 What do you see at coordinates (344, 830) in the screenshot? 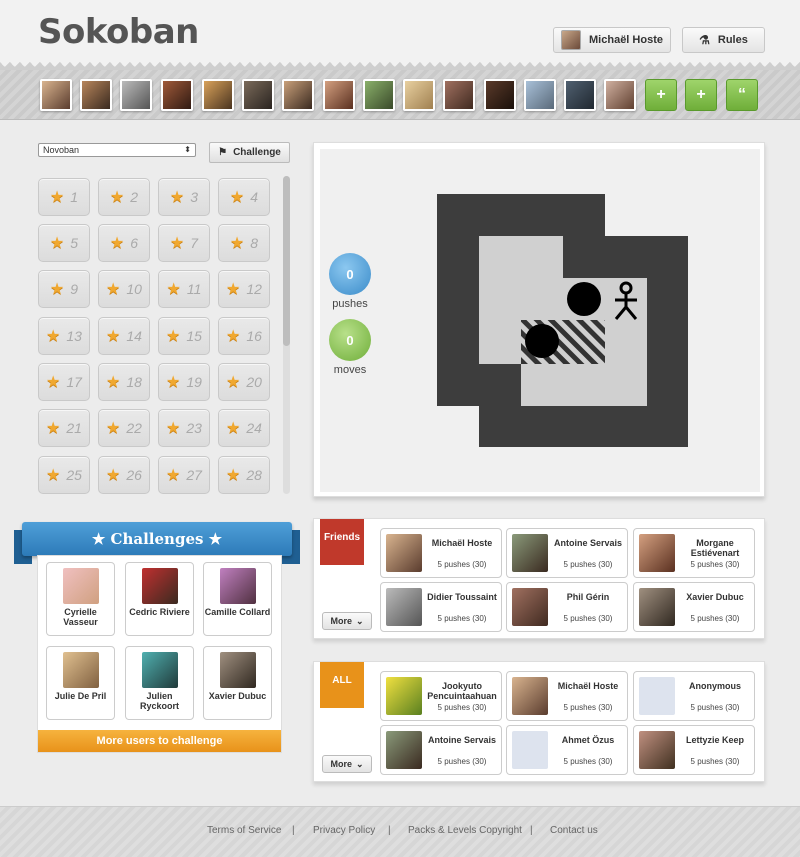
I see `footer-link-privacy: Privacy Policy` at bounding box center [344, 830].